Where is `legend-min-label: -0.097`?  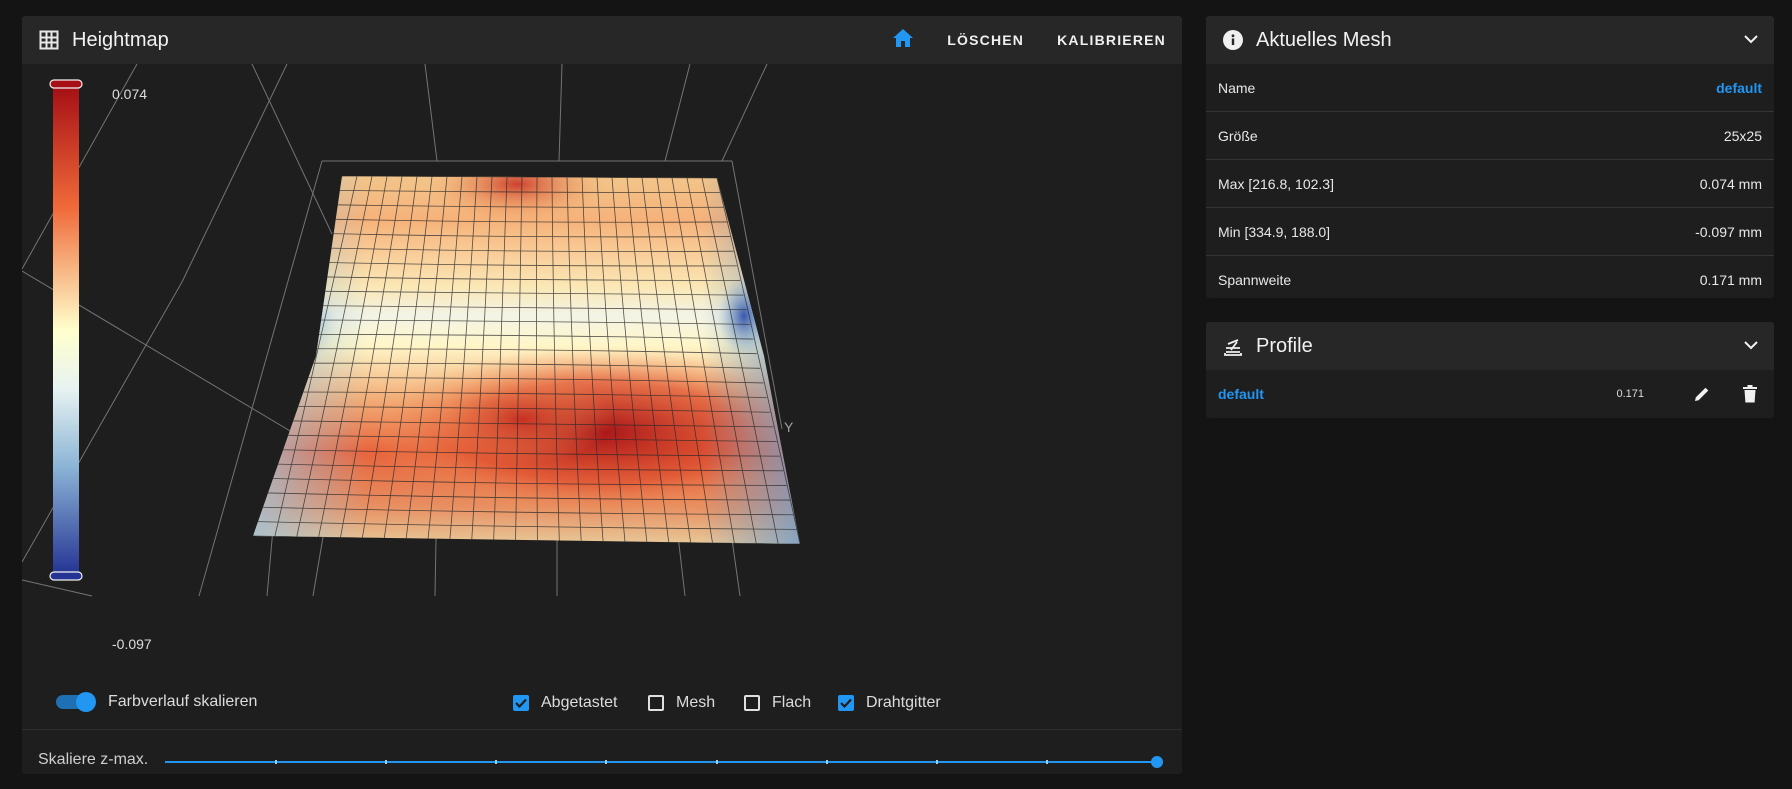 legend-min-label: -0.097 is located at coordinates (132, 644).